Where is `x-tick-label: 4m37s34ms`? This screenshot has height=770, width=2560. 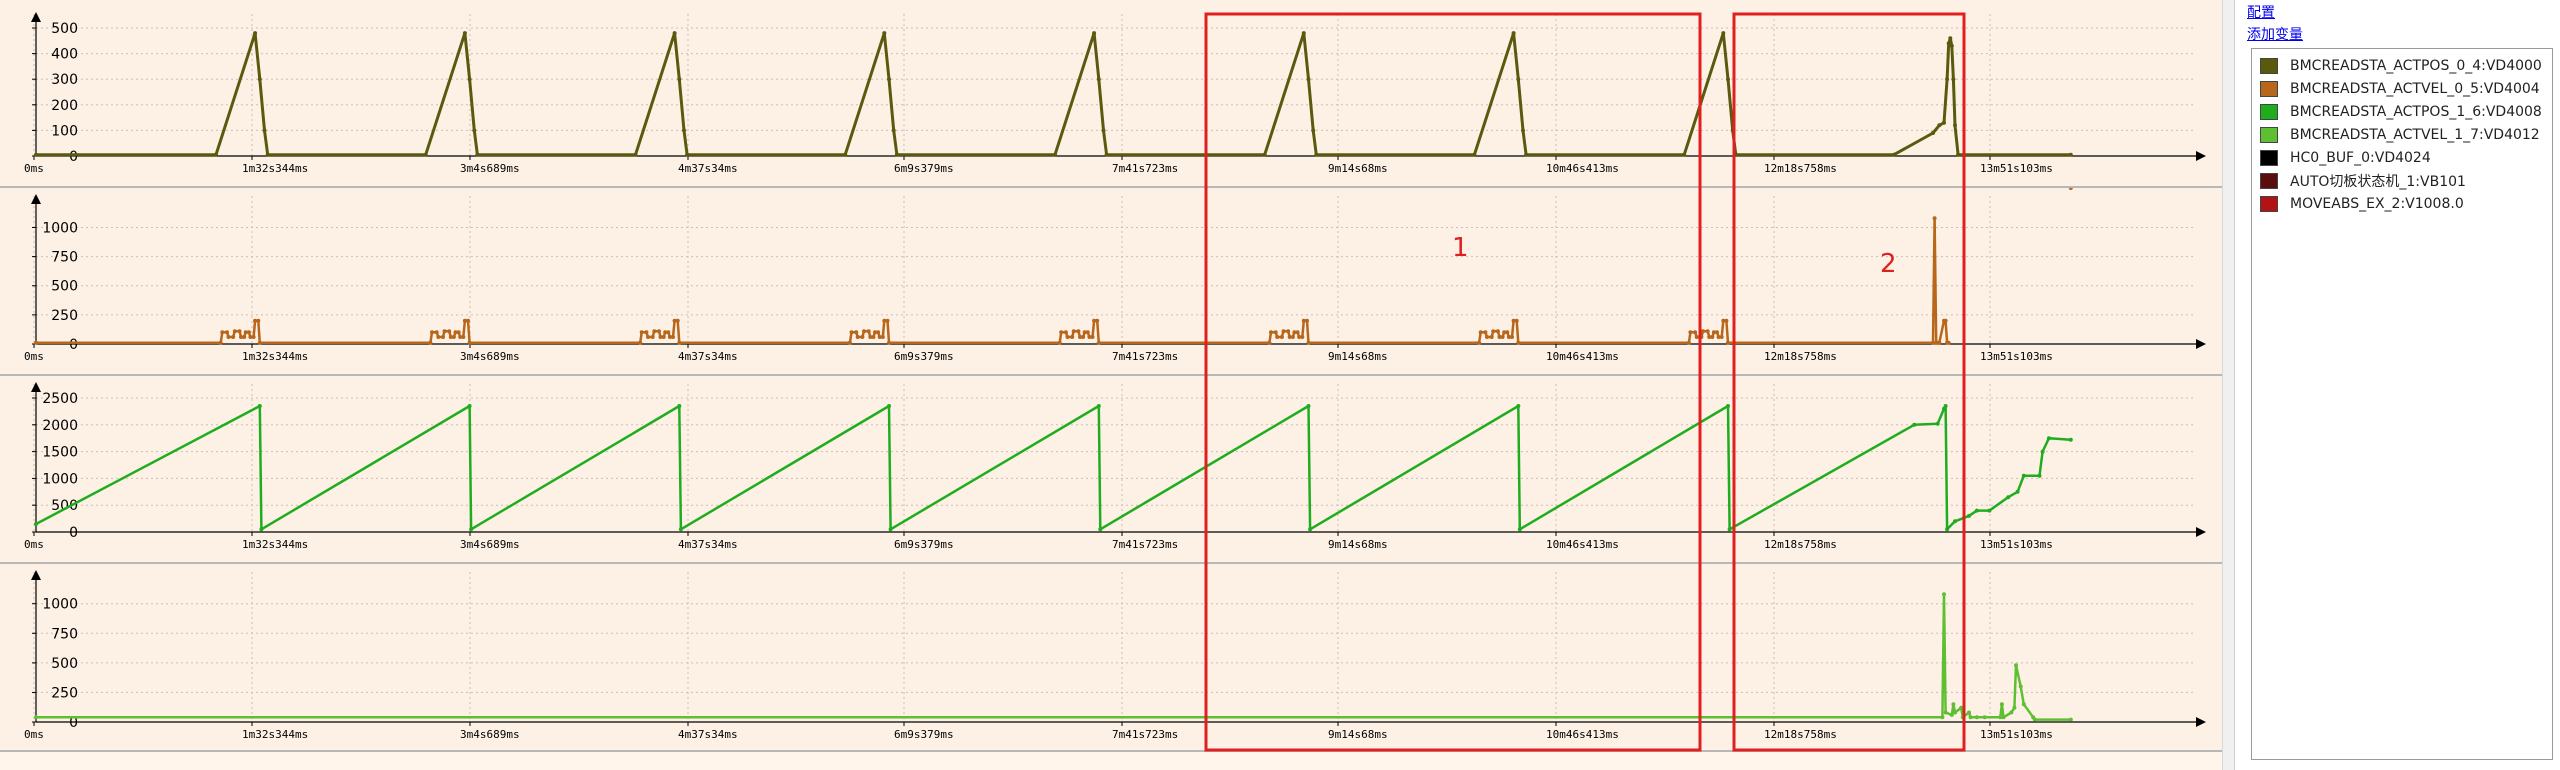
x-tick-label: 4m37s34ms is located at coordinates (708, 168).